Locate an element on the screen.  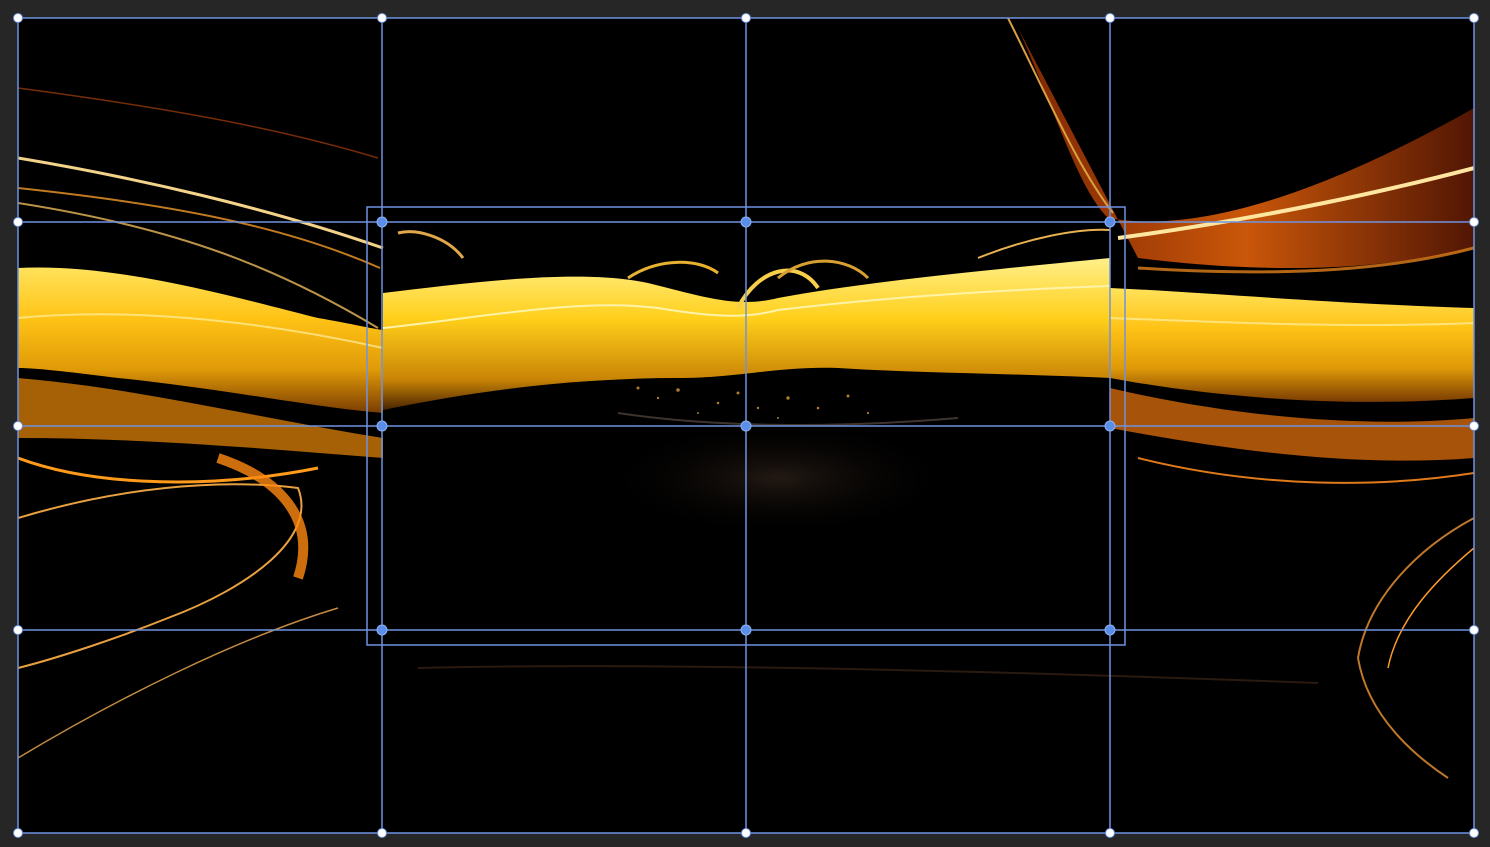
handle-middle-left is located at coordinates (382, 426).